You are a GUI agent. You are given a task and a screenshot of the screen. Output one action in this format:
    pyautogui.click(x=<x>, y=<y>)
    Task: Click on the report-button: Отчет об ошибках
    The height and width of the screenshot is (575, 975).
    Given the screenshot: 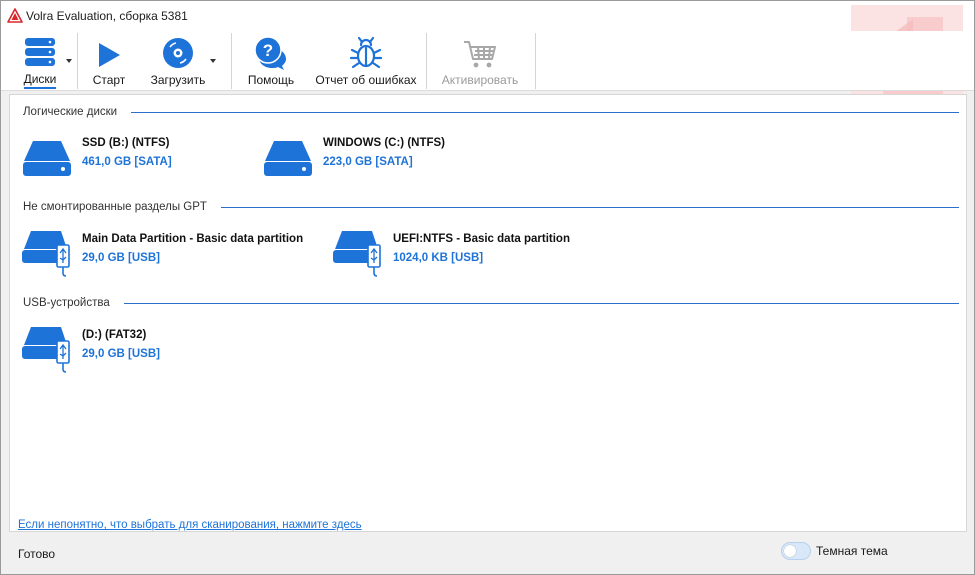 What is the action you would take?
    pyautogui.click(x=366, y=60)
    